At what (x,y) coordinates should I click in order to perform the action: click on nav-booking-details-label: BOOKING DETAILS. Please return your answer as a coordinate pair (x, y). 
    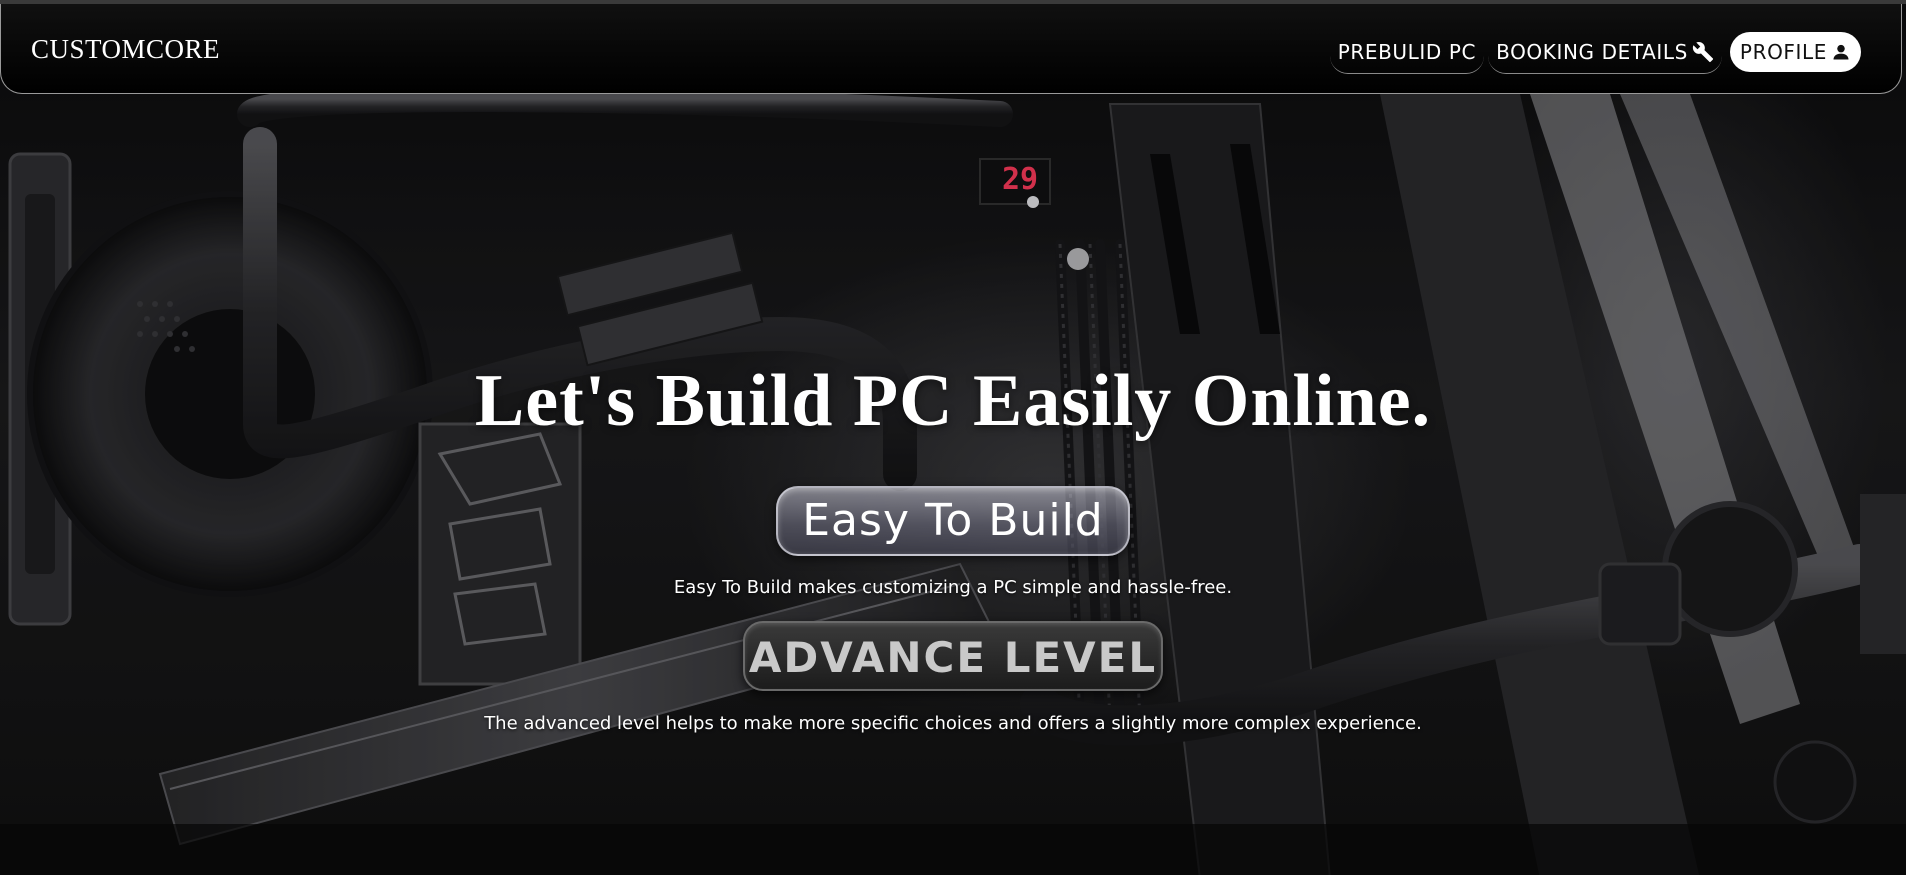
    Looking at the image, I should click on (1592, 51).